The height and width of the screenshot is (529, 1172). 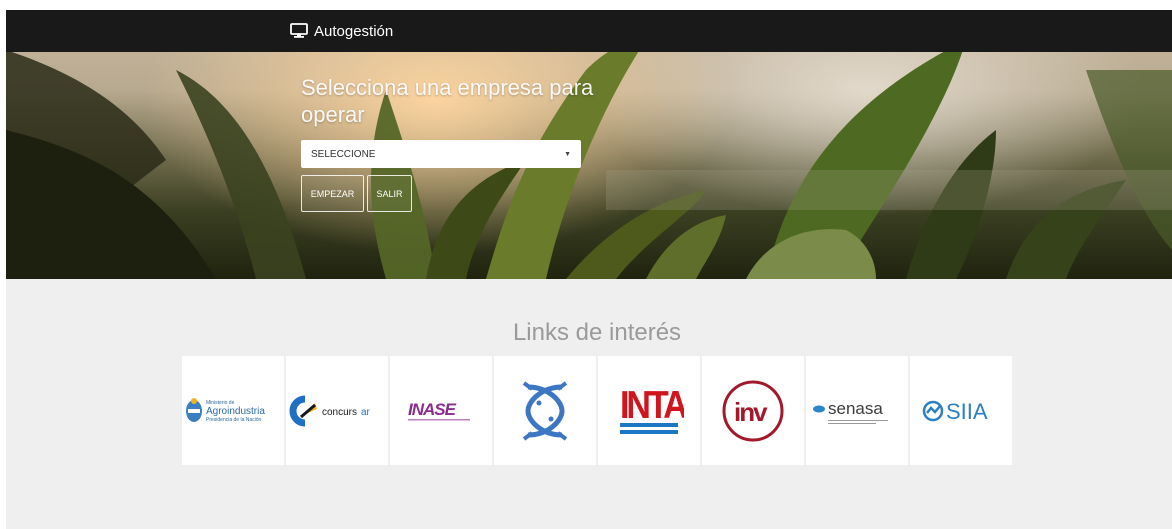 I want to click on inase-logo: INASE, so click(x=439, y=410).